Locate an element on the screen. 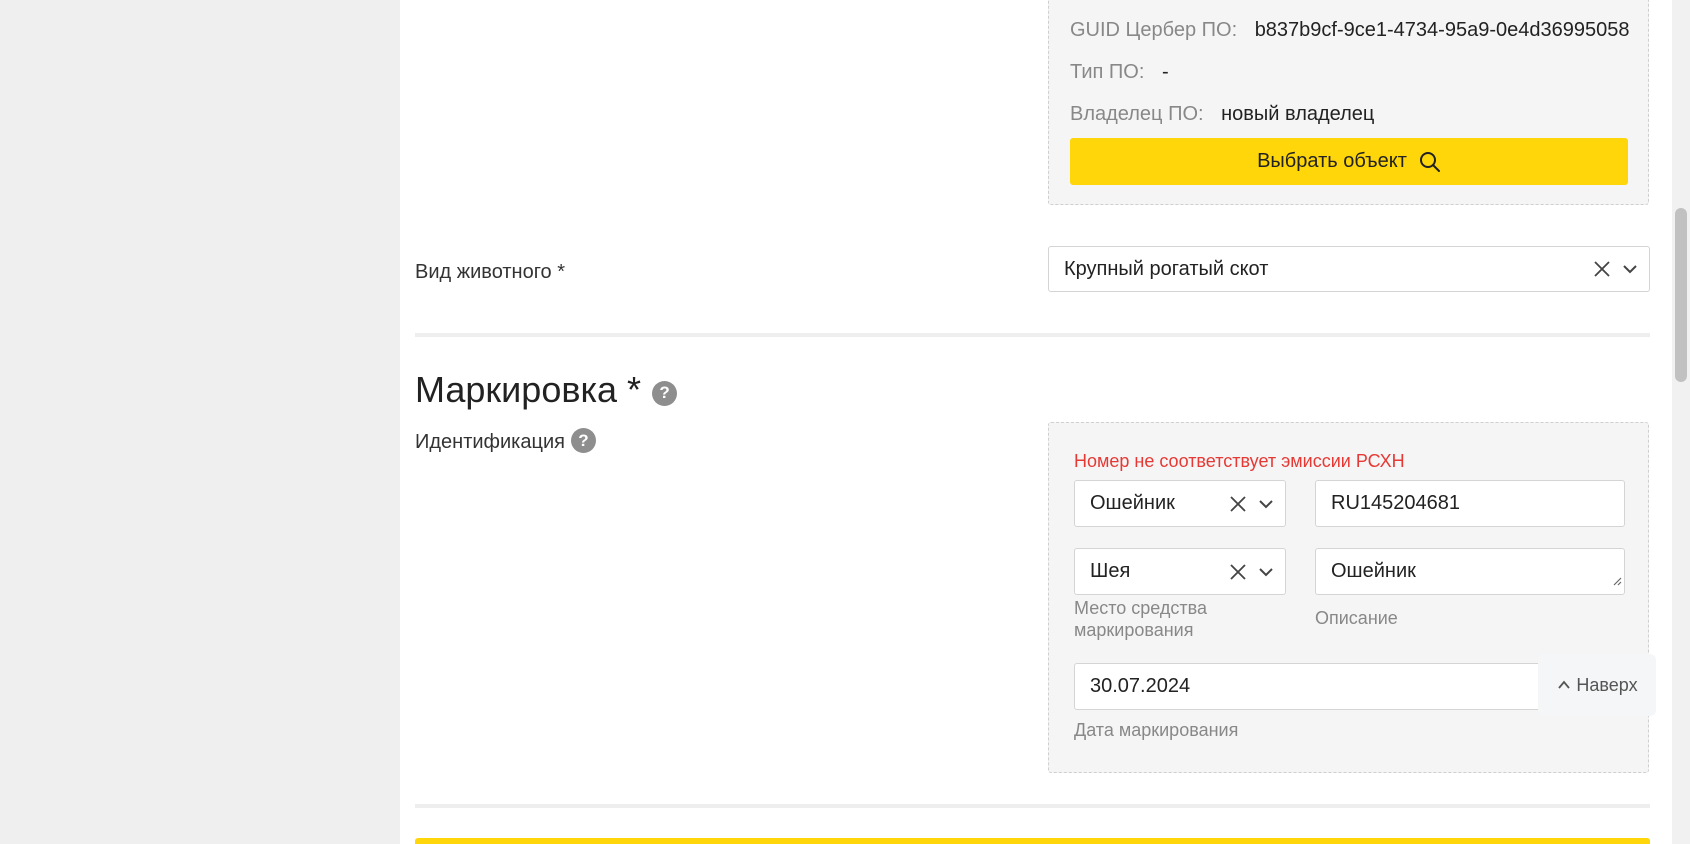  marking-number-value: RU145204681 is located at coordinates (1395, 503).